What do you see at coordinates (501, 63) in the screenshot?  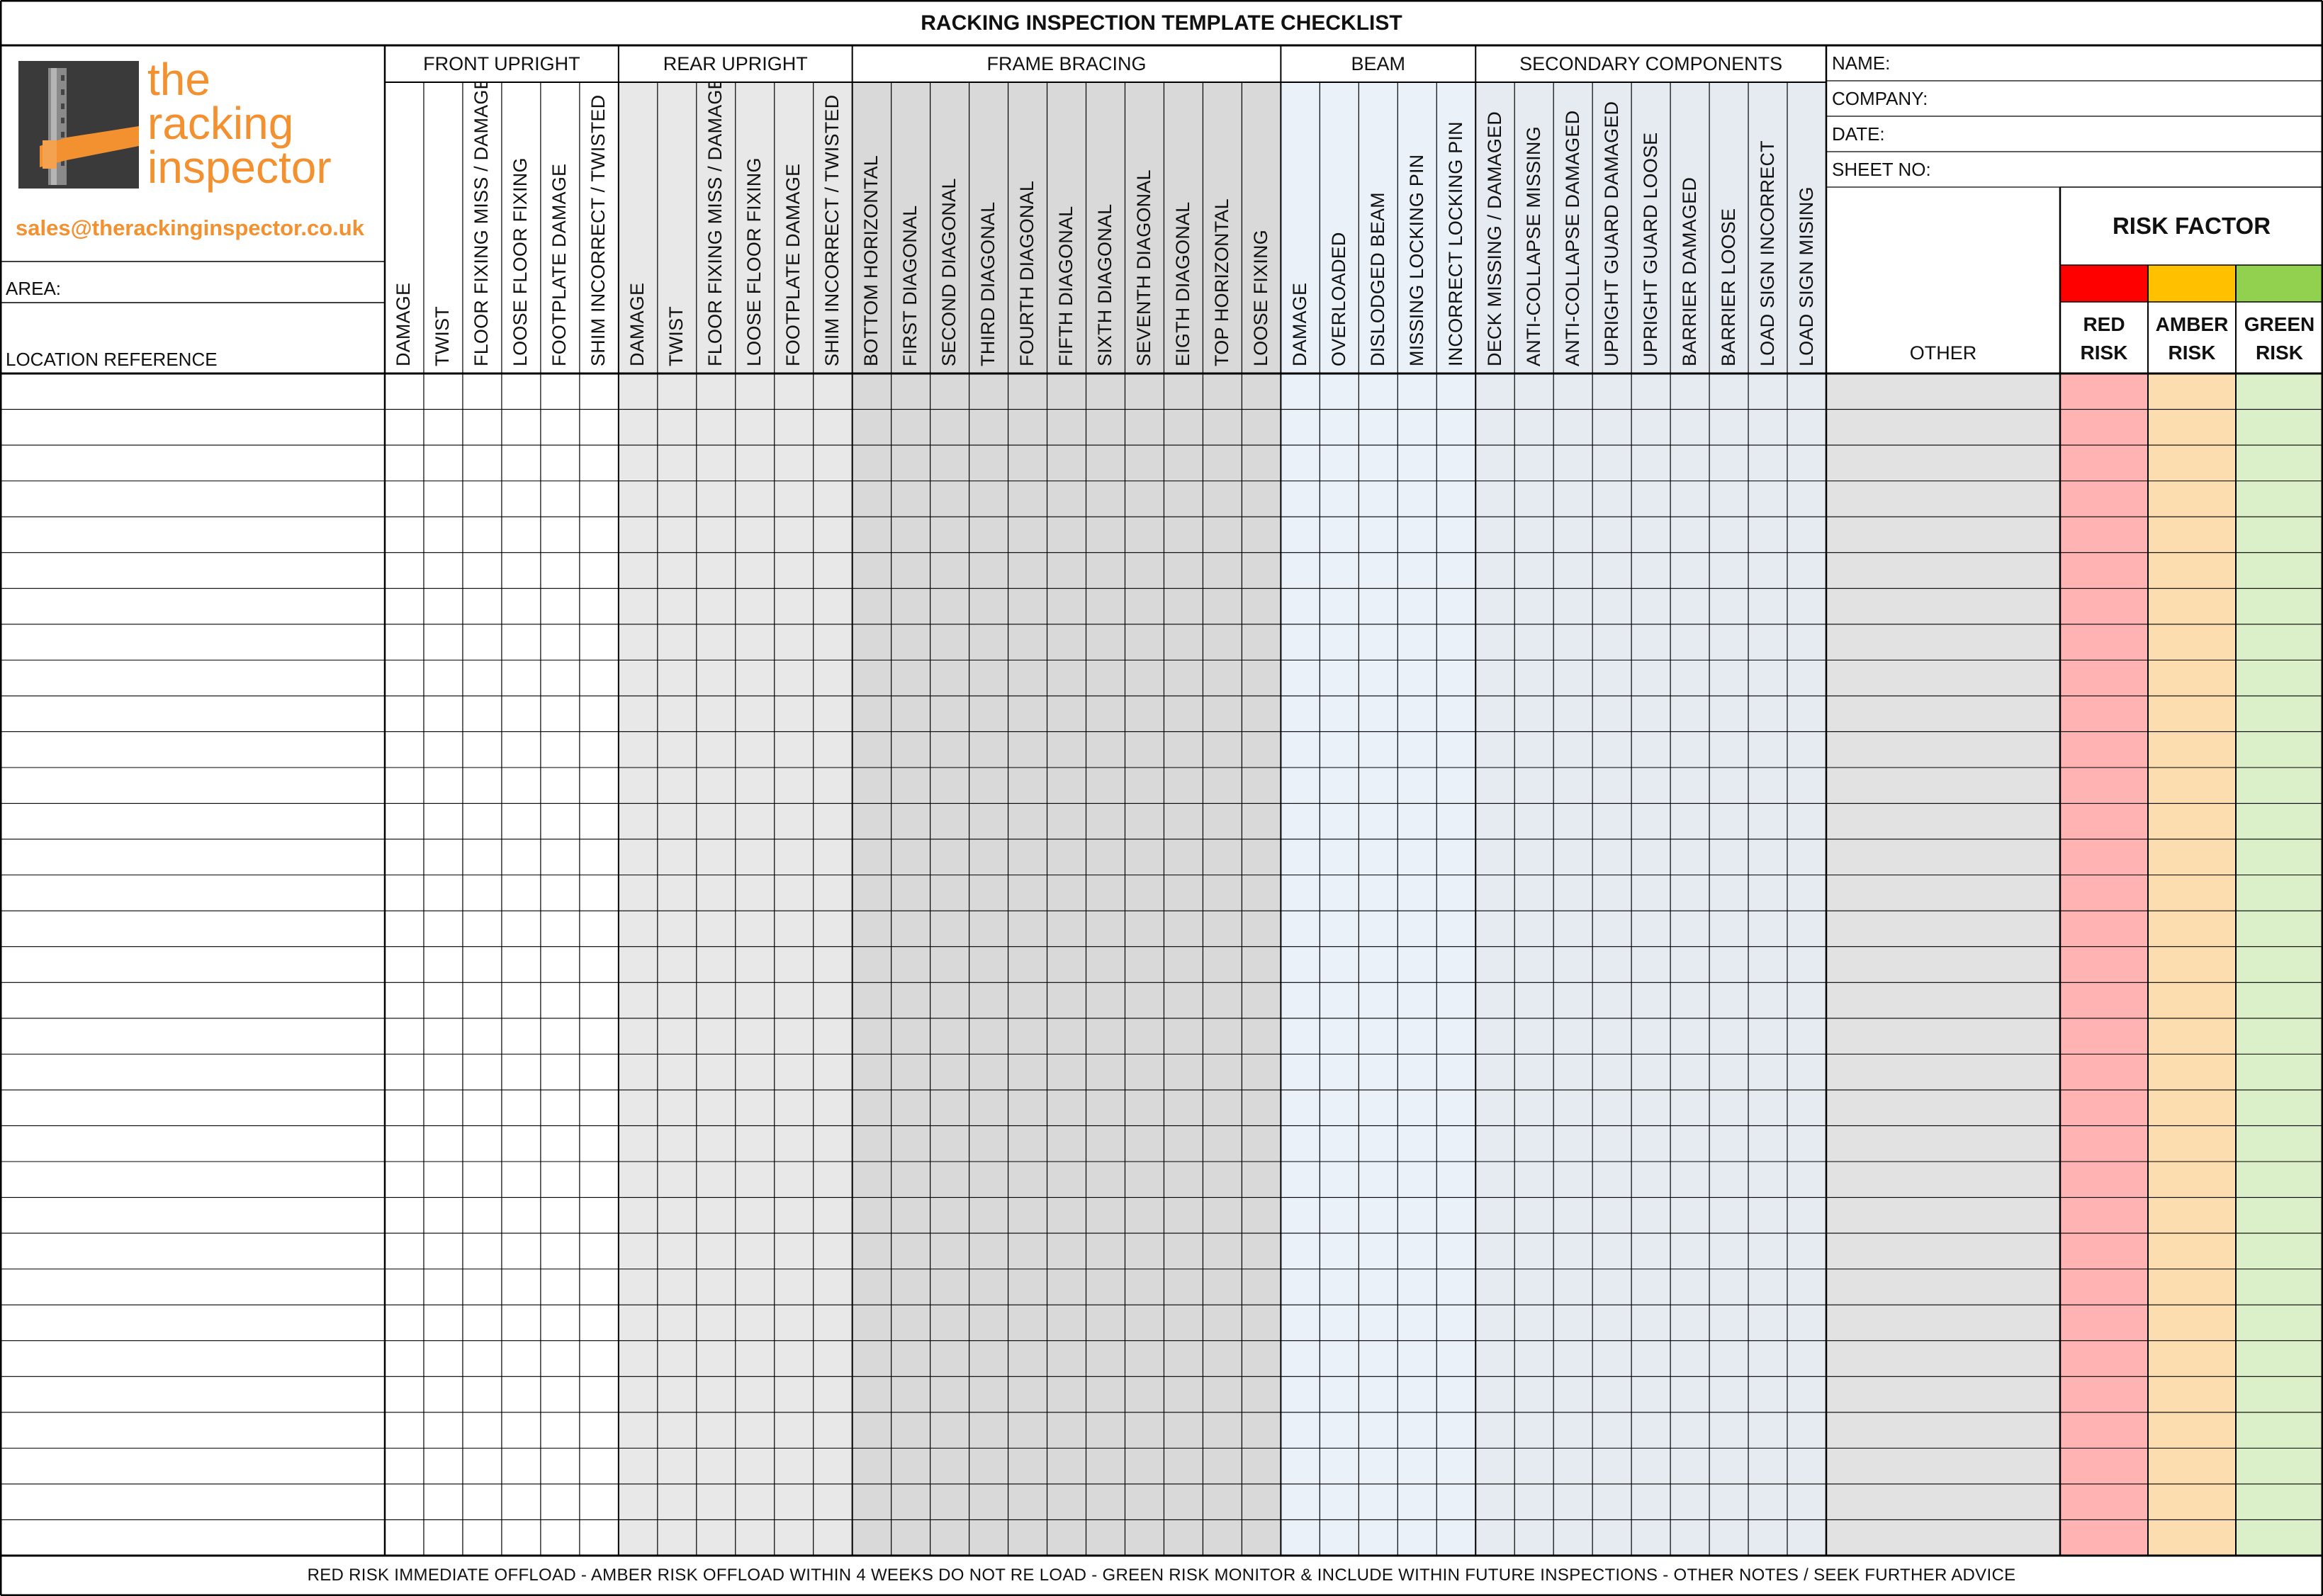 I see `group-header-front-upright: FRONT UPRIGHT` at bounding box center [501, 63].